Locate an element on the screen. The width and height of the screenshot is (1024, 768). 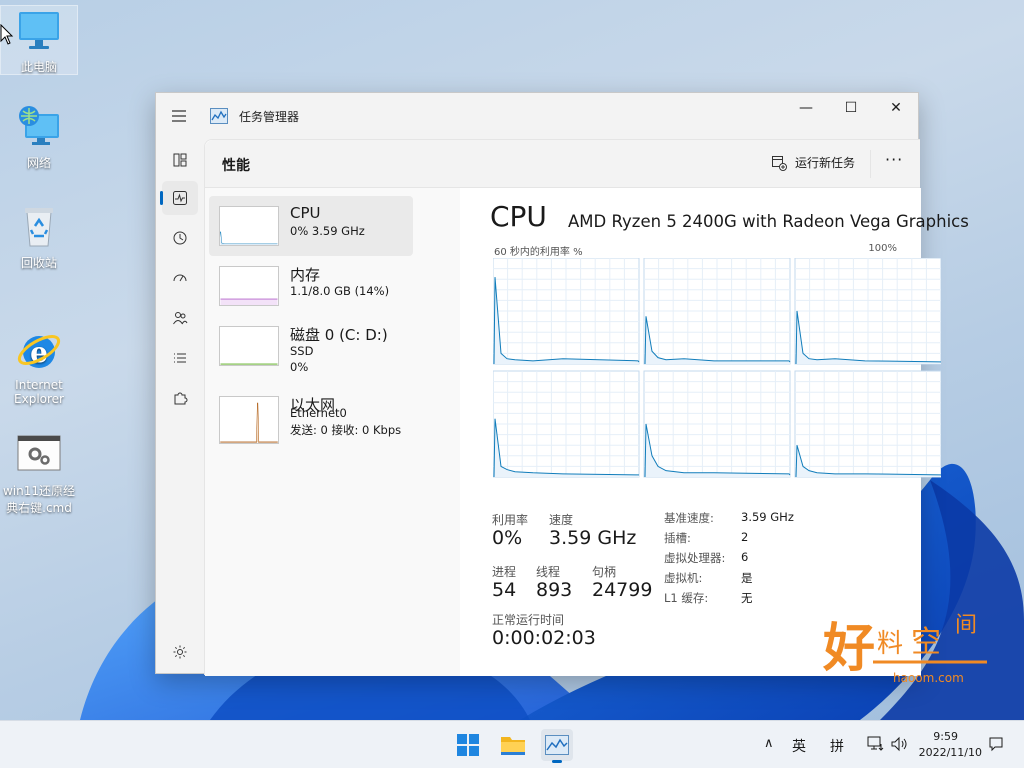
info-value: 3.59 GHz is located at coordinates (767, 517).